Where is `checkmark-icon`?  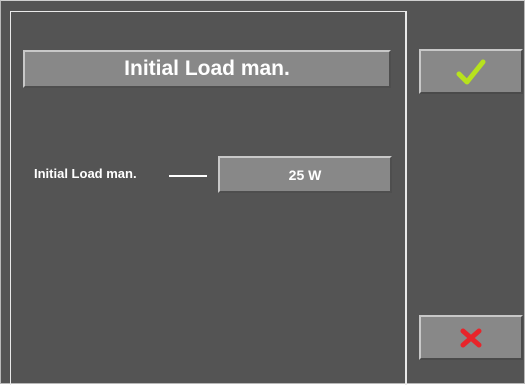 checkmark-icon is located at coordinates (471, 71).